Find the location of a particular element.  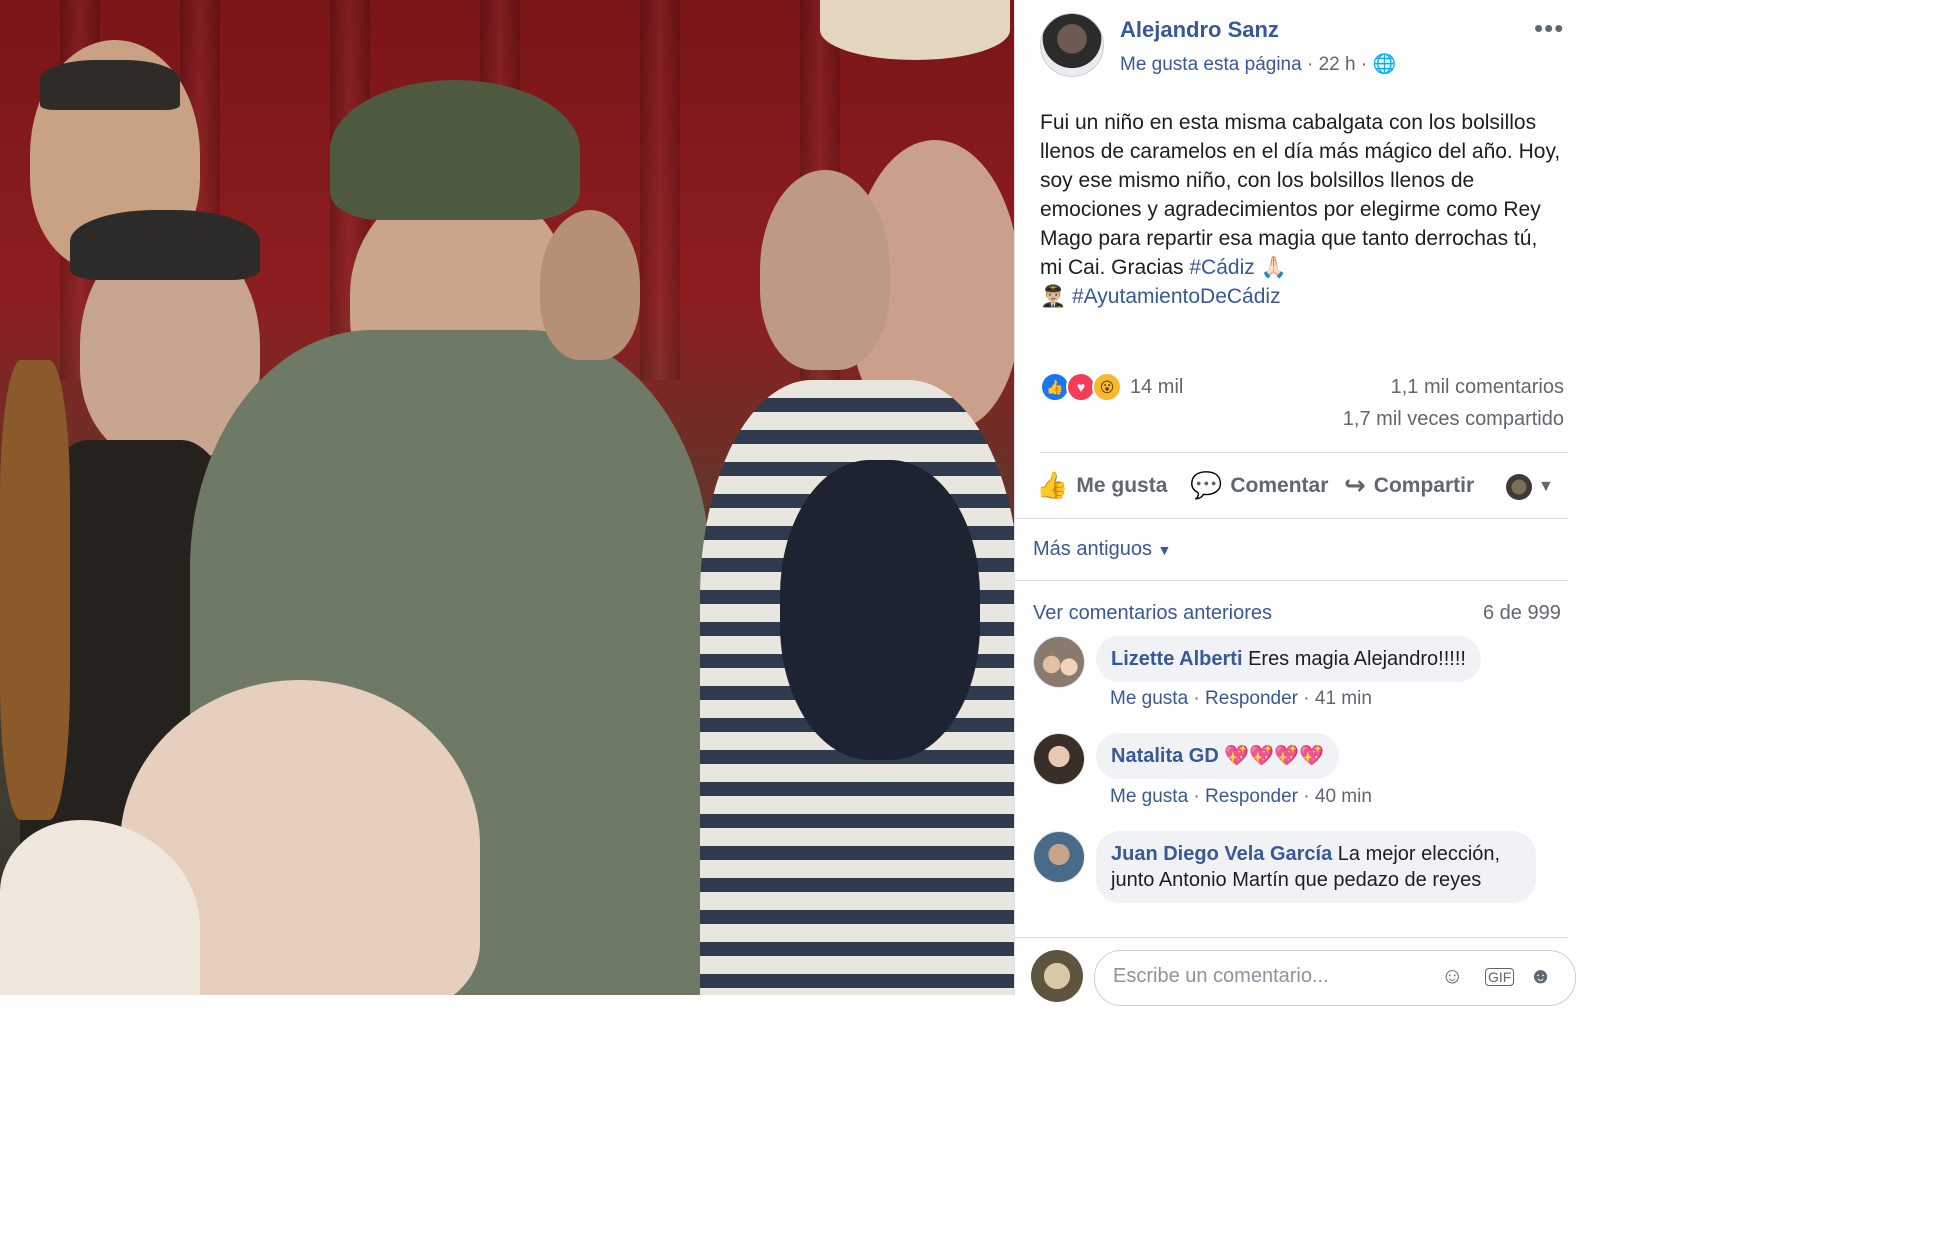

comments-count: 1,1 mil comentarios is located at coordinates (1477, 387).